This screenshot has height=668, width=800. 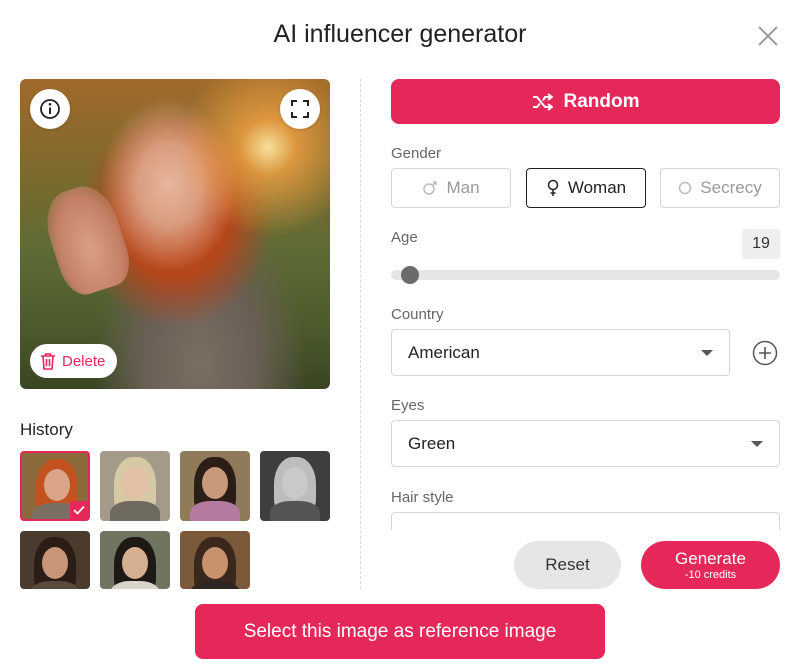 I want to click on age-slider-thumb, so click(x=410, y=275).